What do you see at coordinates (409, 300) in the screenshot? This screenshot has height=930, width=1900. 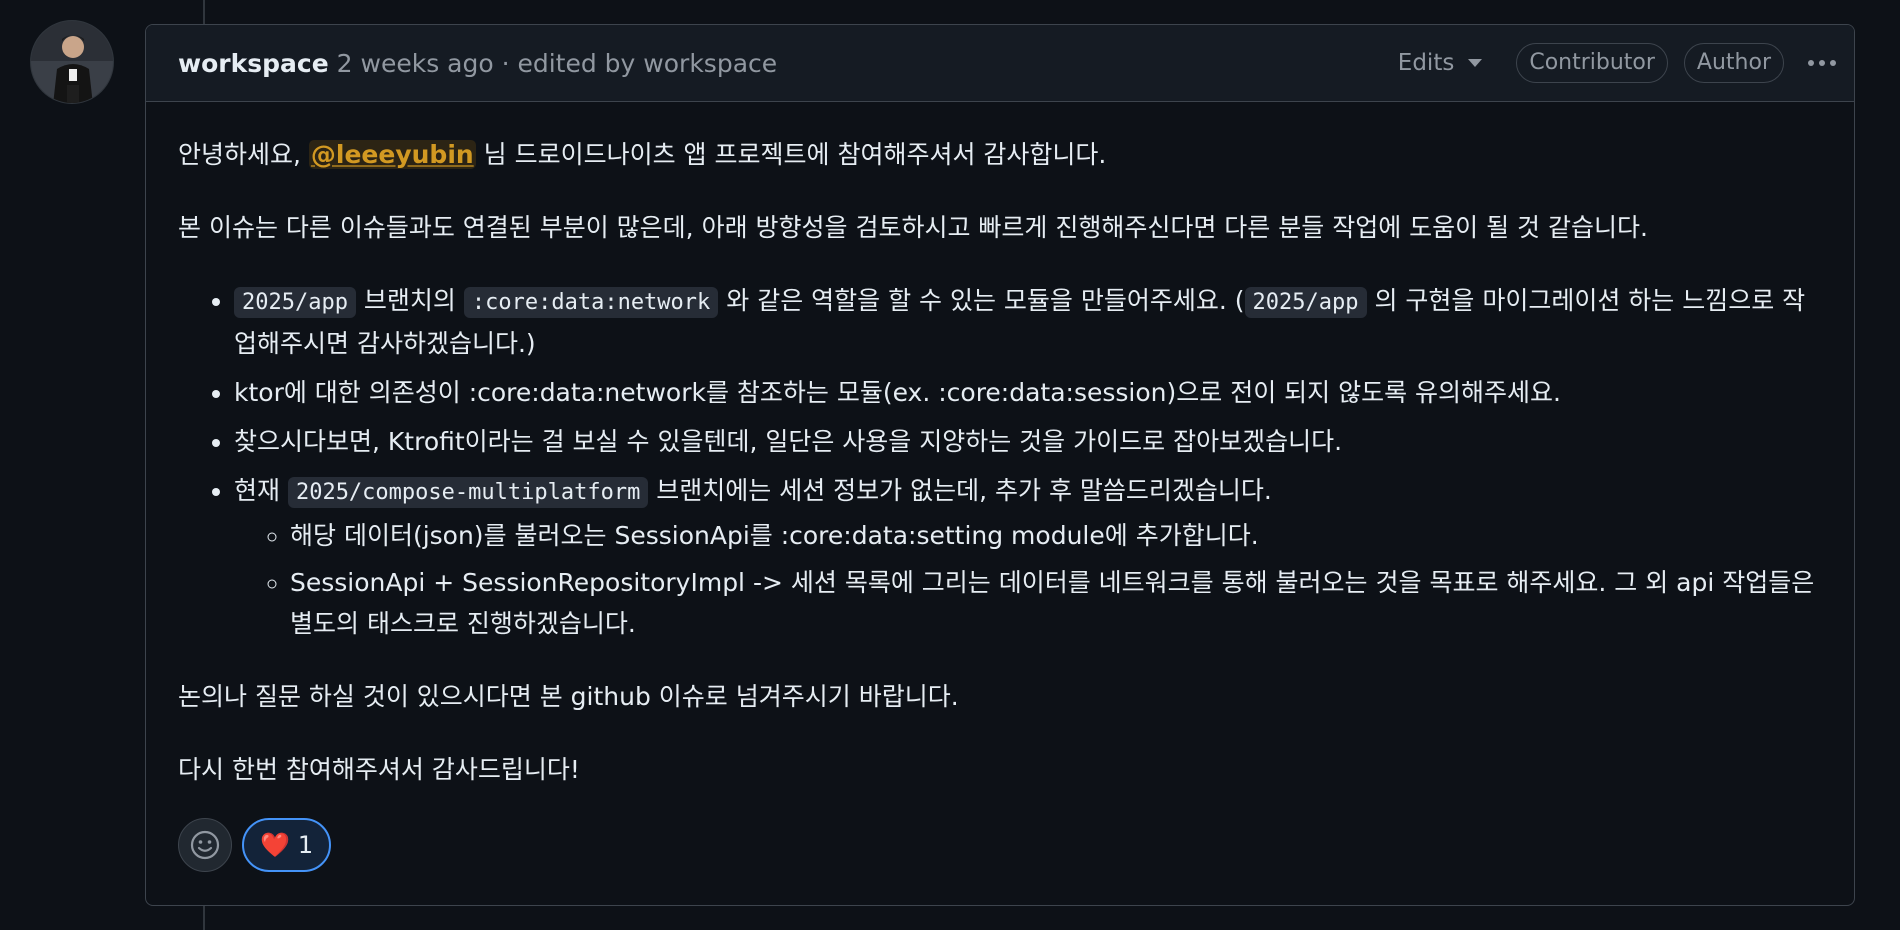 I see `list-text: 브랜치의` at bounding box center [409, 300].